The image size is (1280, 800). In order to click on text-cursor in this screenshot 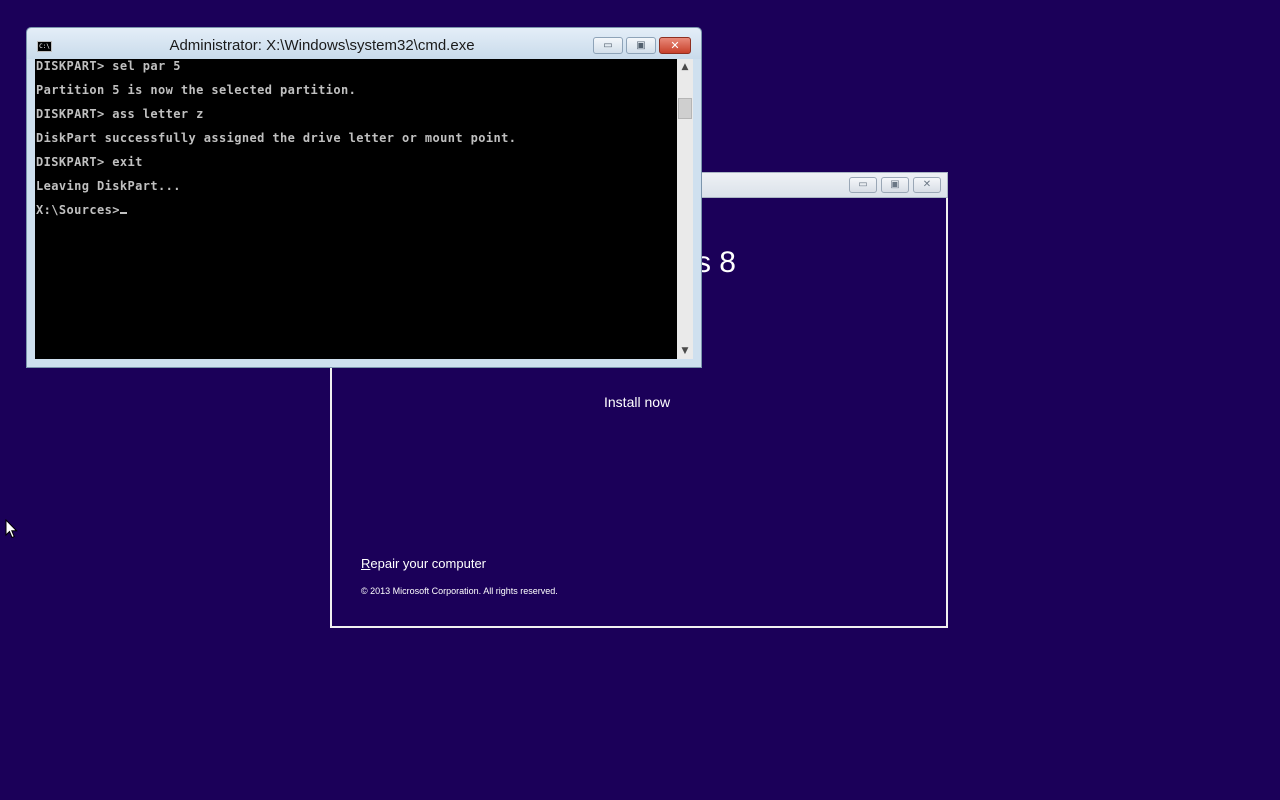, I will do `click(123, 213)`.